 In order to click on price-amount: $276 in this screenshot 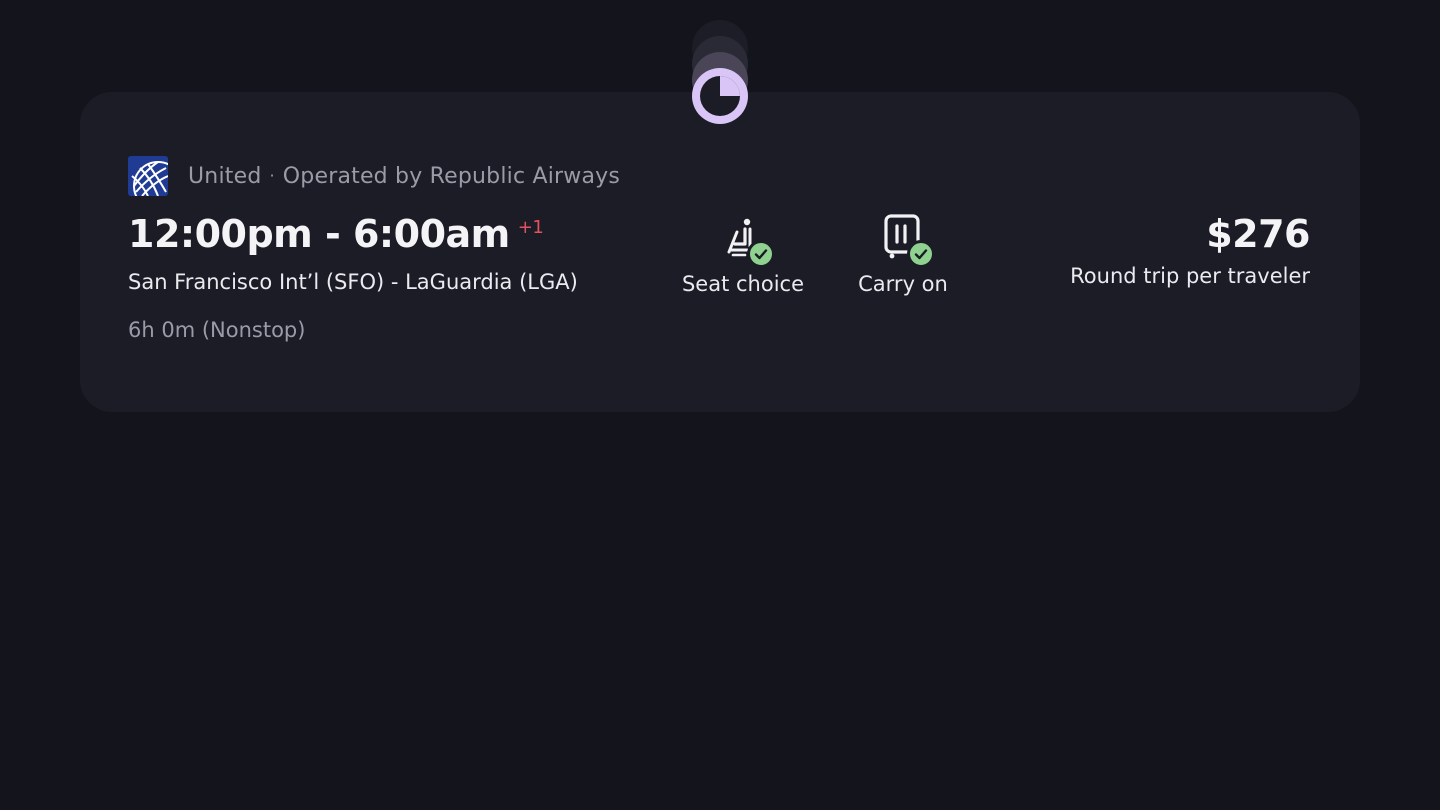, I will do `click(1258, 234)`.